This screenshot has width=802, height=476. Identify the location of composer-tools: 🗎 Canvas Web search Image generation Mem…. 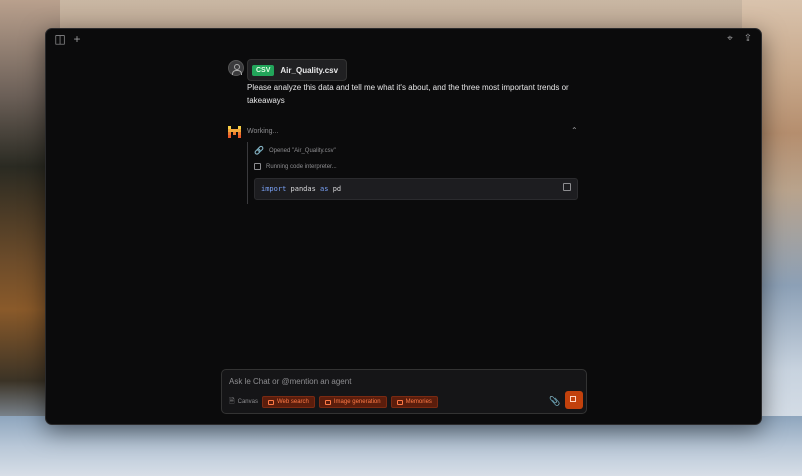
(333, 402).